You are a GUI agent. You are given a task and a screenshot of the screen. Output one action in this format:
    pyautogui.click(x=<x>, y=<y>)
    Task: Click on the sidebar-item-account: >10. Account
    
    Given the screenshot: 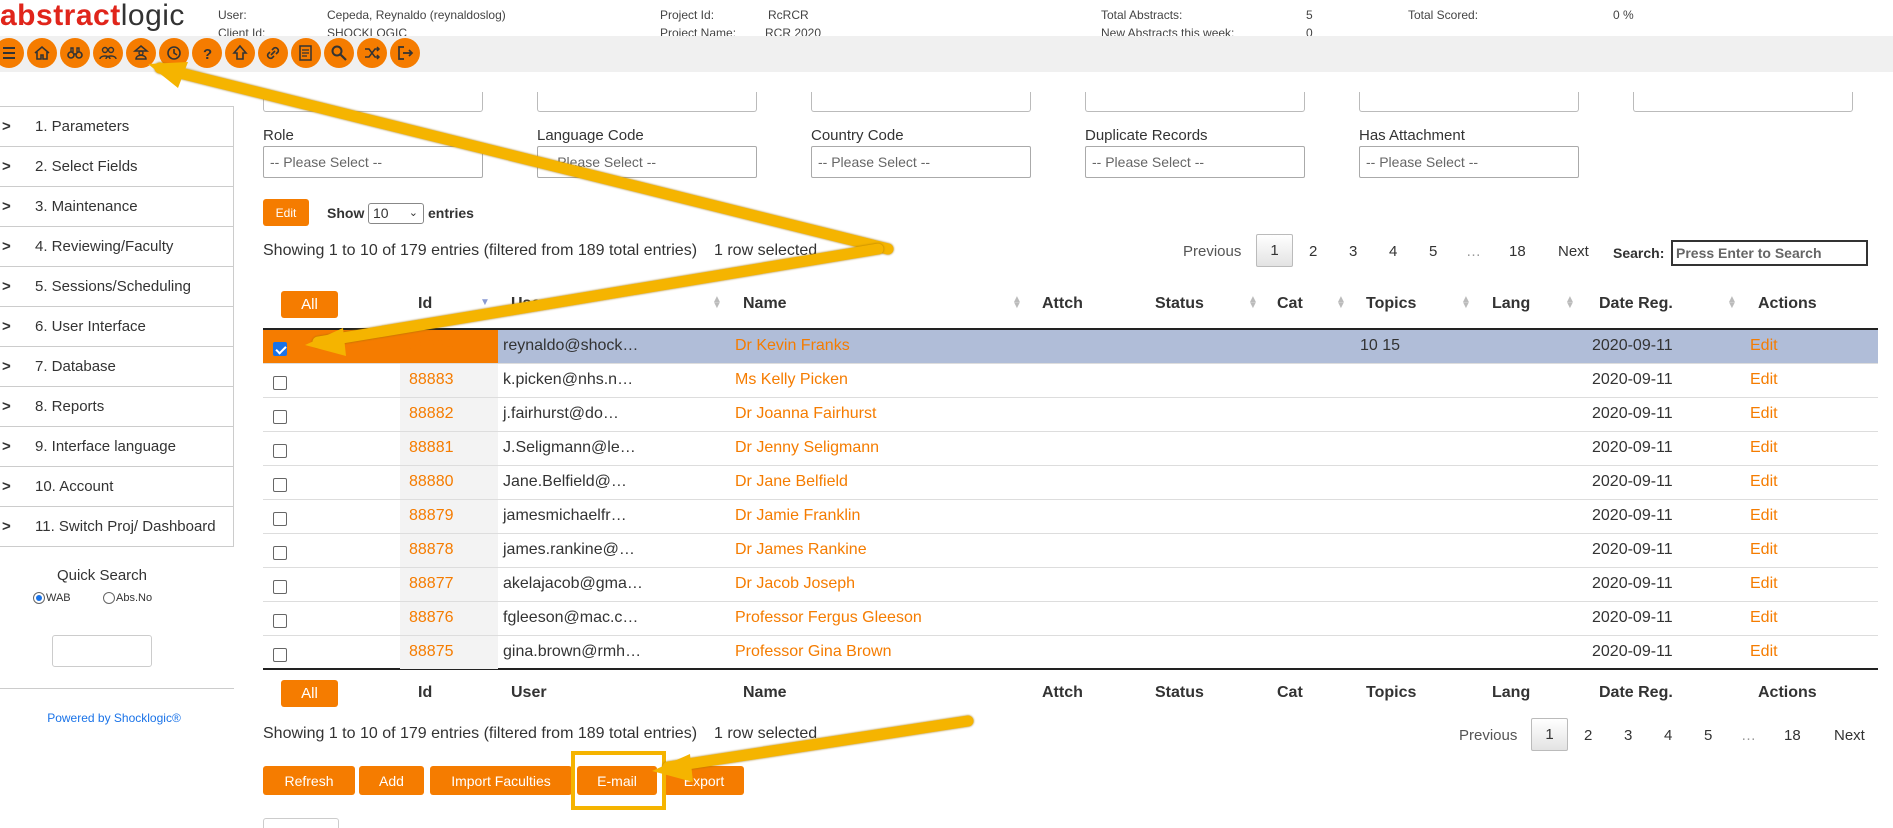 What is the action you would take?
    pyautogui.click(x=117, y=487)
    